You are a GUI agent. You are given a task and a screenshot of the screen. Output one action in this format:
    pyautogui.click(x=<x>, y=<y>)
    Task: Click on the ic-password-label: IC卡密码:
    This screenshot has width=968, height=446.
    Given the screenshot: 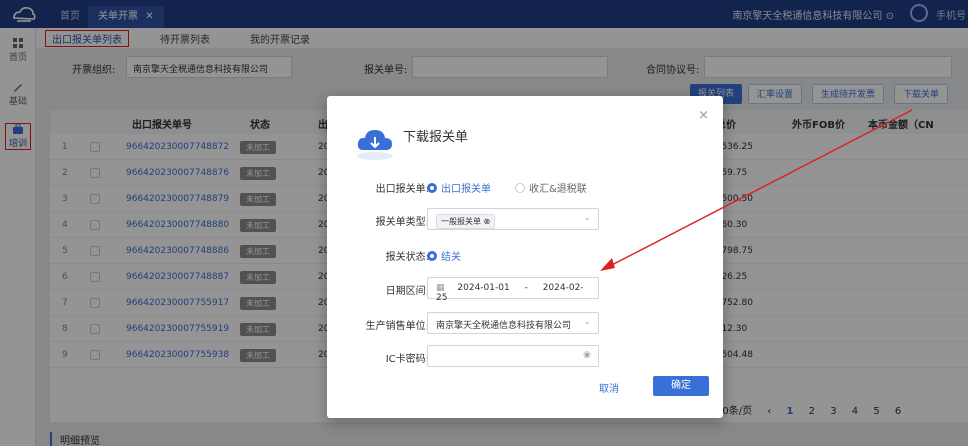 What is the action you would take?
    pyautogui.click(x=407, y=359)
    